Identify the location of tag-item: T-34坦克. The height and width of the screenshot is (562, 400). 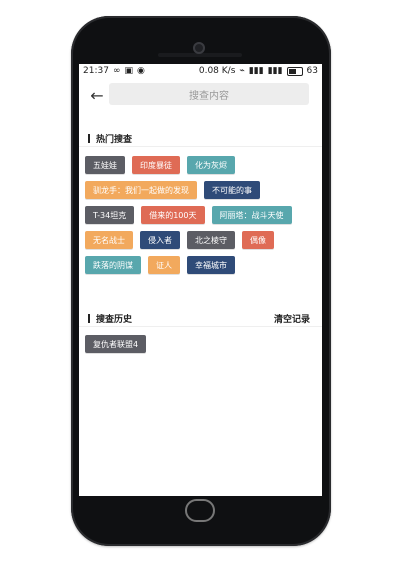
(110, 215).